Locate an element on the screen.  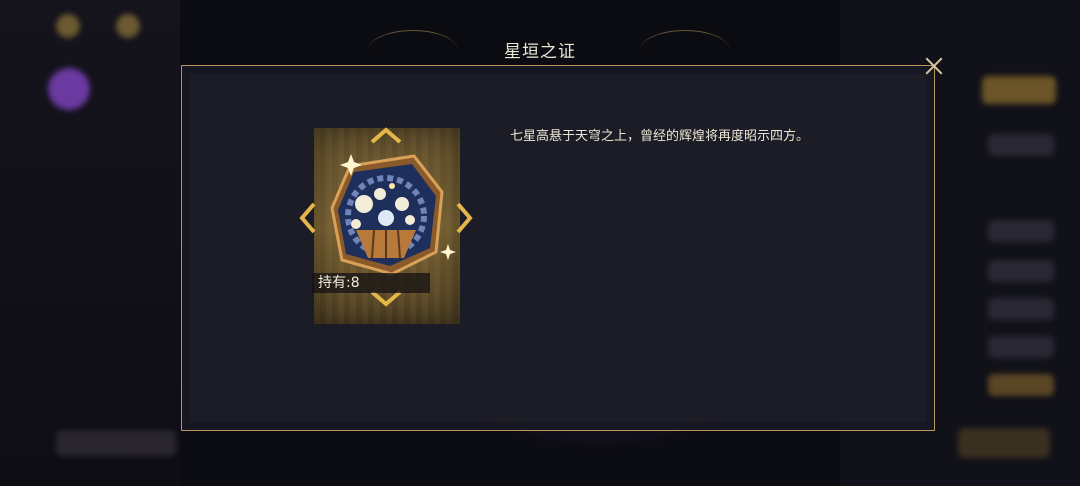
backdrop-avatar is located at coordinates (69, 89).